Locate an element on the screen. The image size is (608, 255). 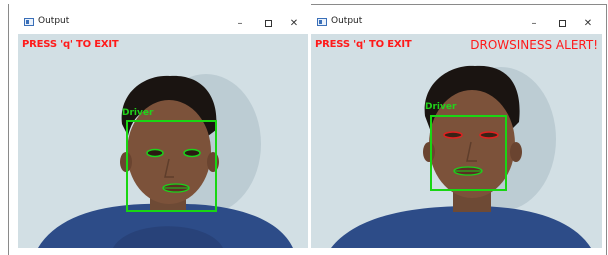
frame-right-border is located at coordinates (606, 129).